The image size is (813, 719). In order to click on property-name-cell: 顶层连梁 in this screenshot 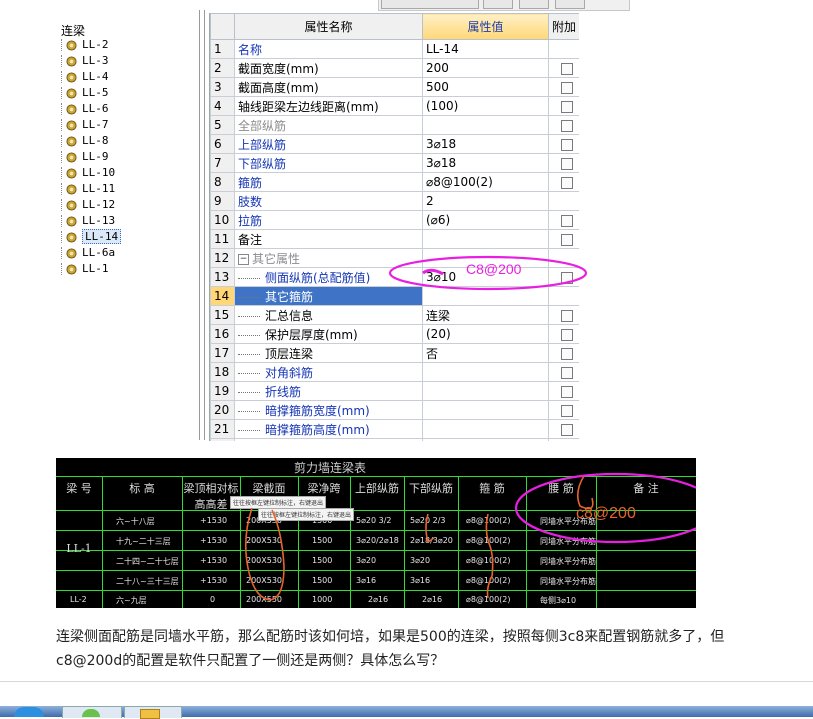, I will do `click(328, 353)`.